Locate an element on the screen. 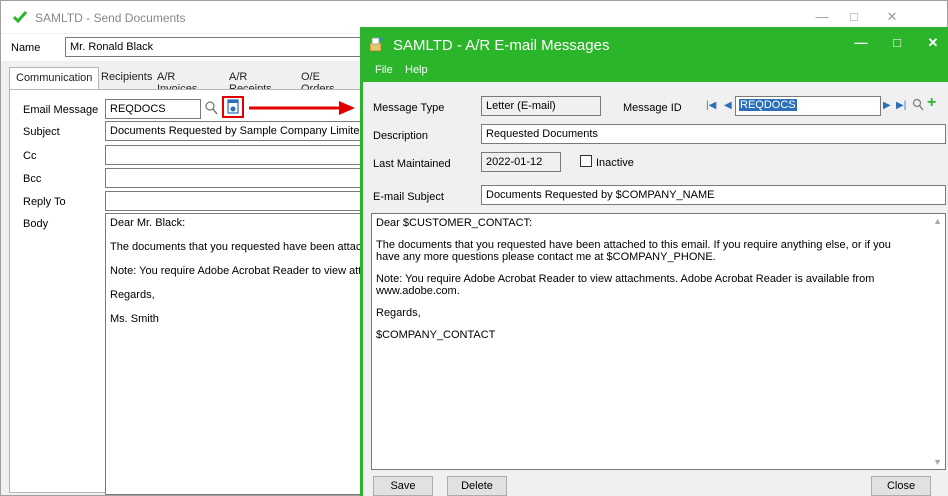 The width and height of the screenshot is (948, 496). reply-to-label: Reply To is located at coordinates (44, 202).